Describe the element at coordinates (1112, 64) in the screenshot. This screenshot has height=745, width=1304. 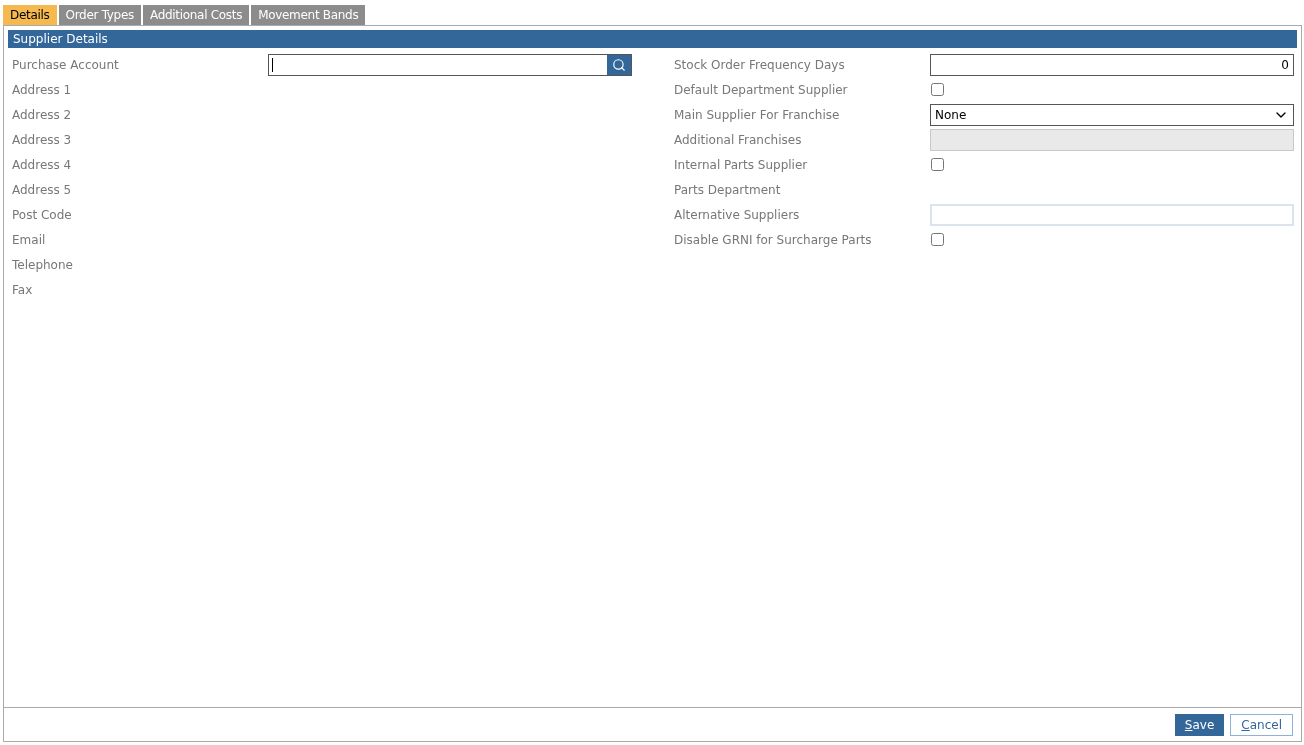
I see `number-field: 0` at that location.